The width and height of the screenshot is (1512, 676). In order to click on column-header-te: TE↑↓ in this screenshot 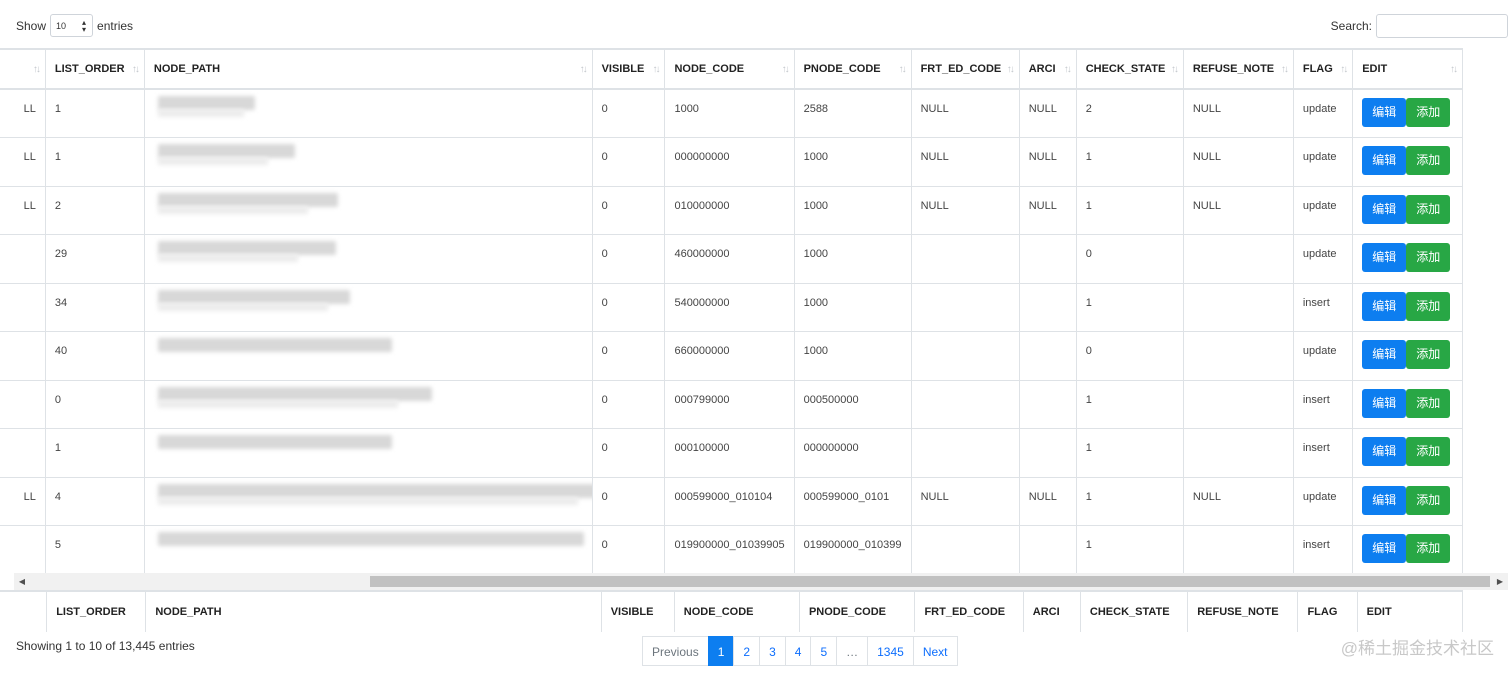, I will do `click(23, 69)`.